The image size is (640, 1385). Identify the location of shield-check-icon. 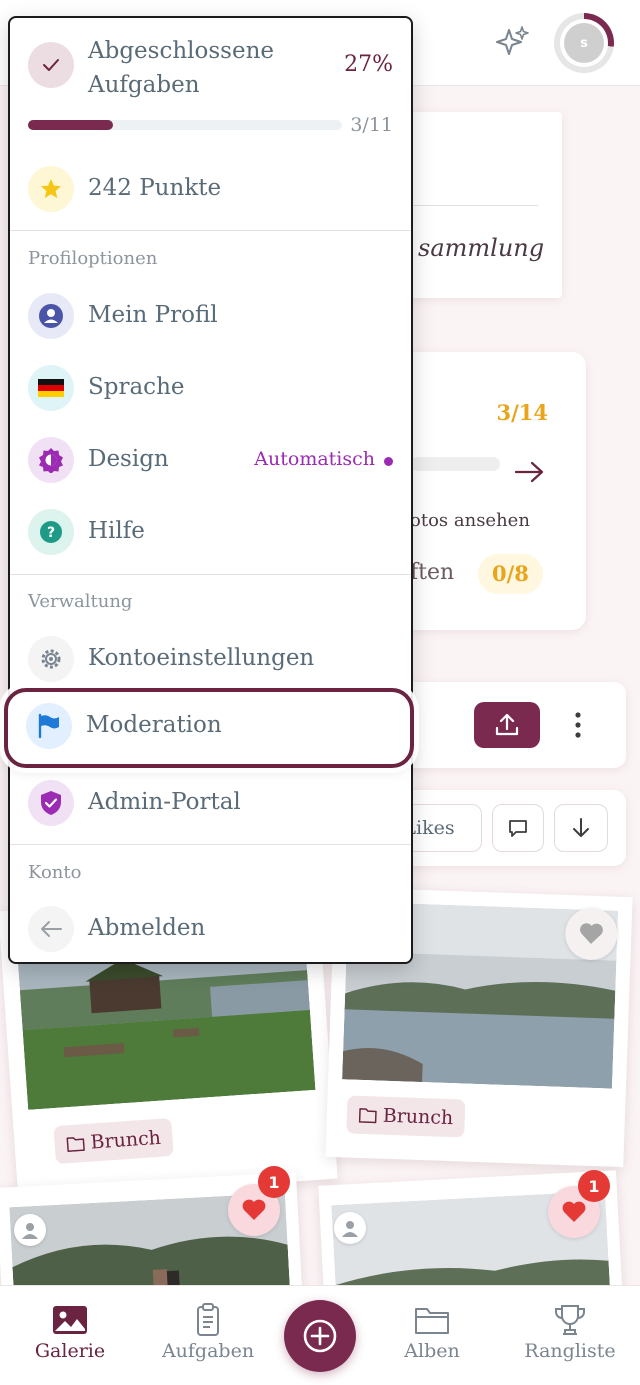
(51, 803).